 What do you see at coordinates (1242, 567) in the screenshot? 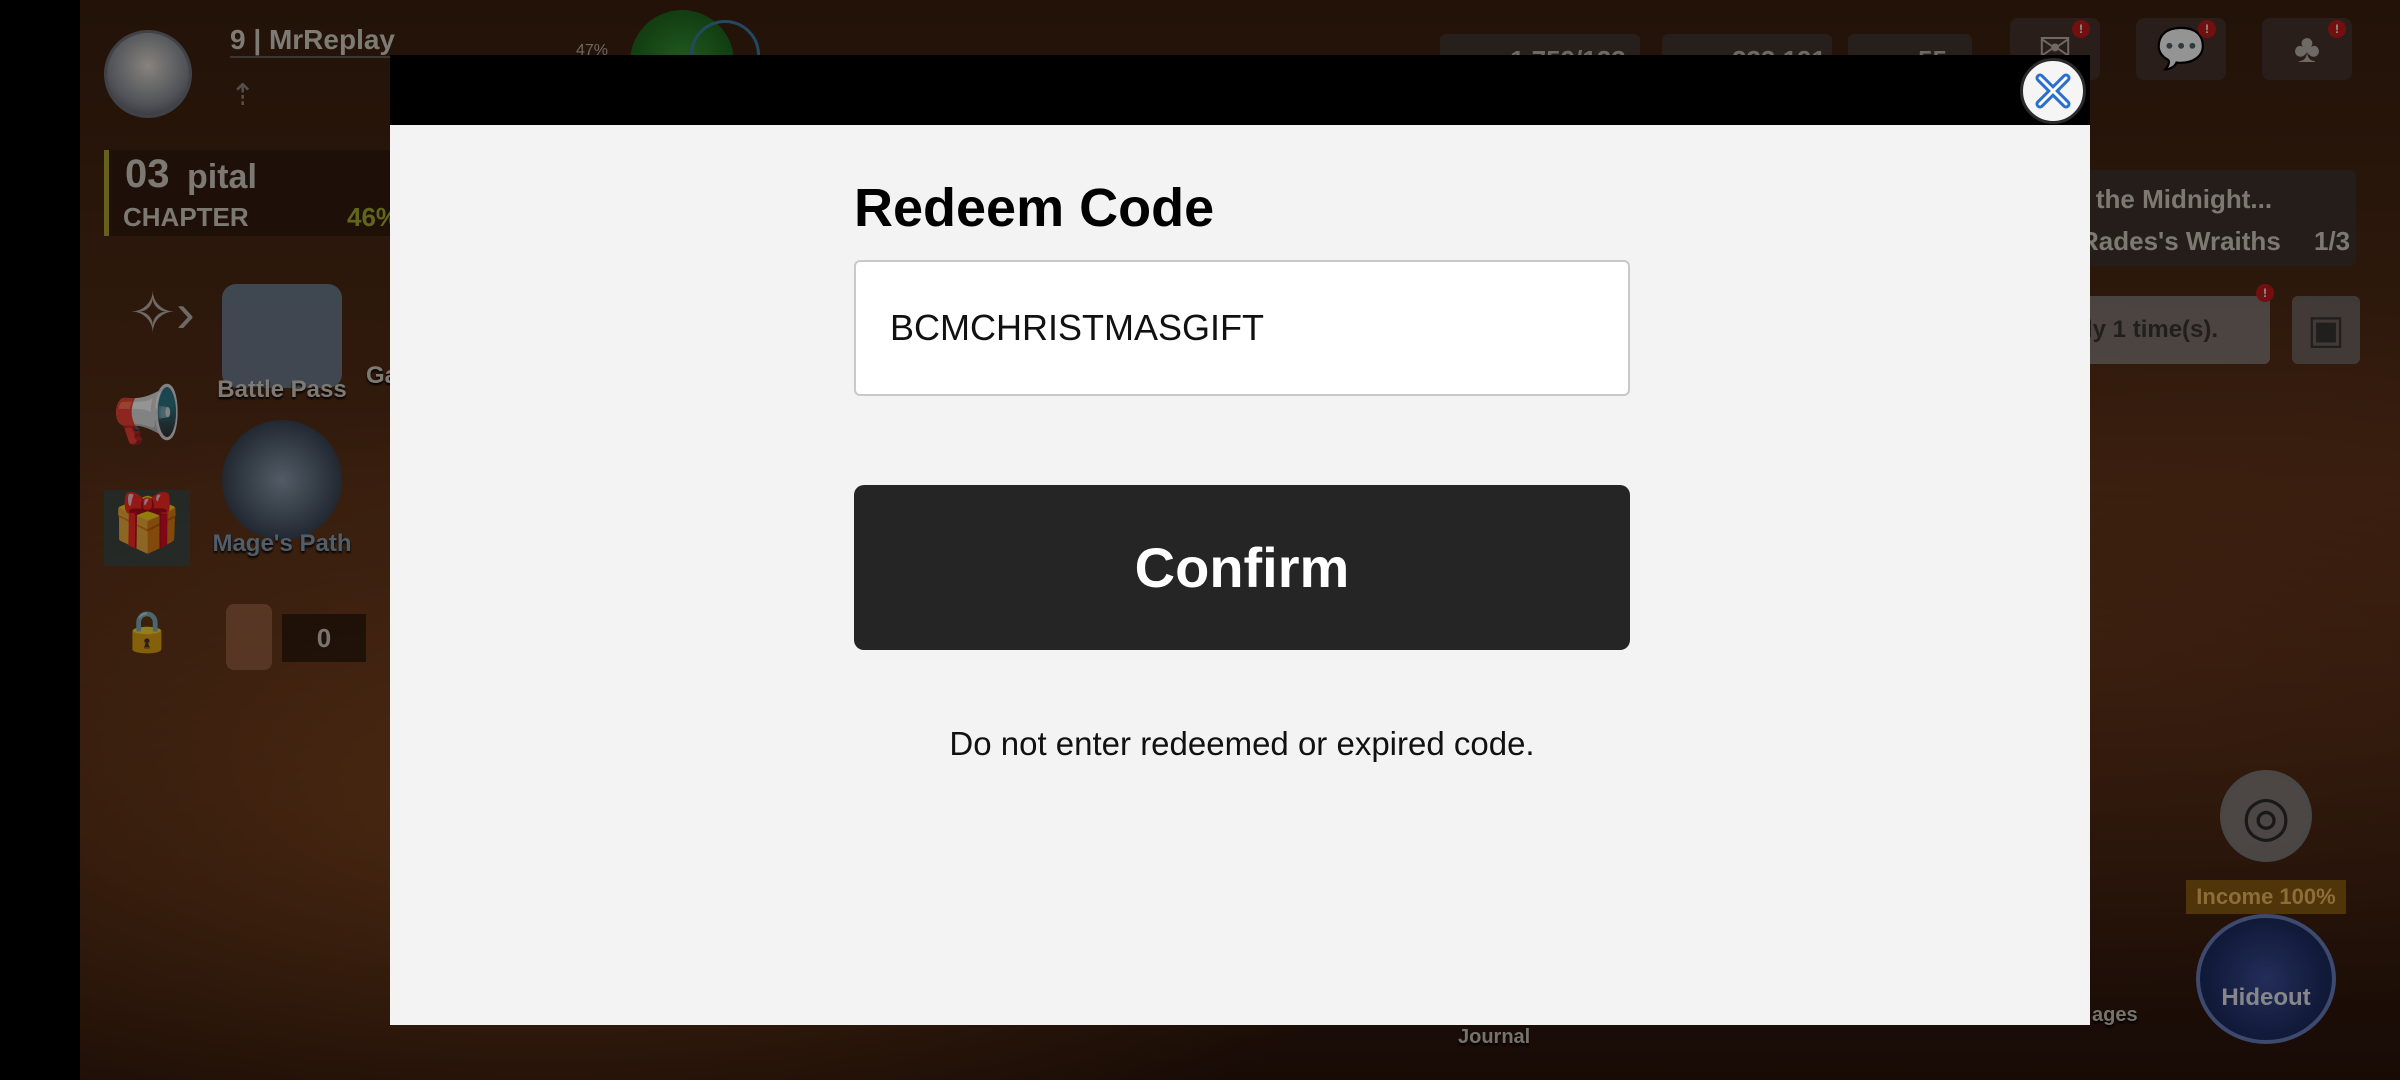
I see `confirm-button: Confirm` at bounding box center [1242, 567].